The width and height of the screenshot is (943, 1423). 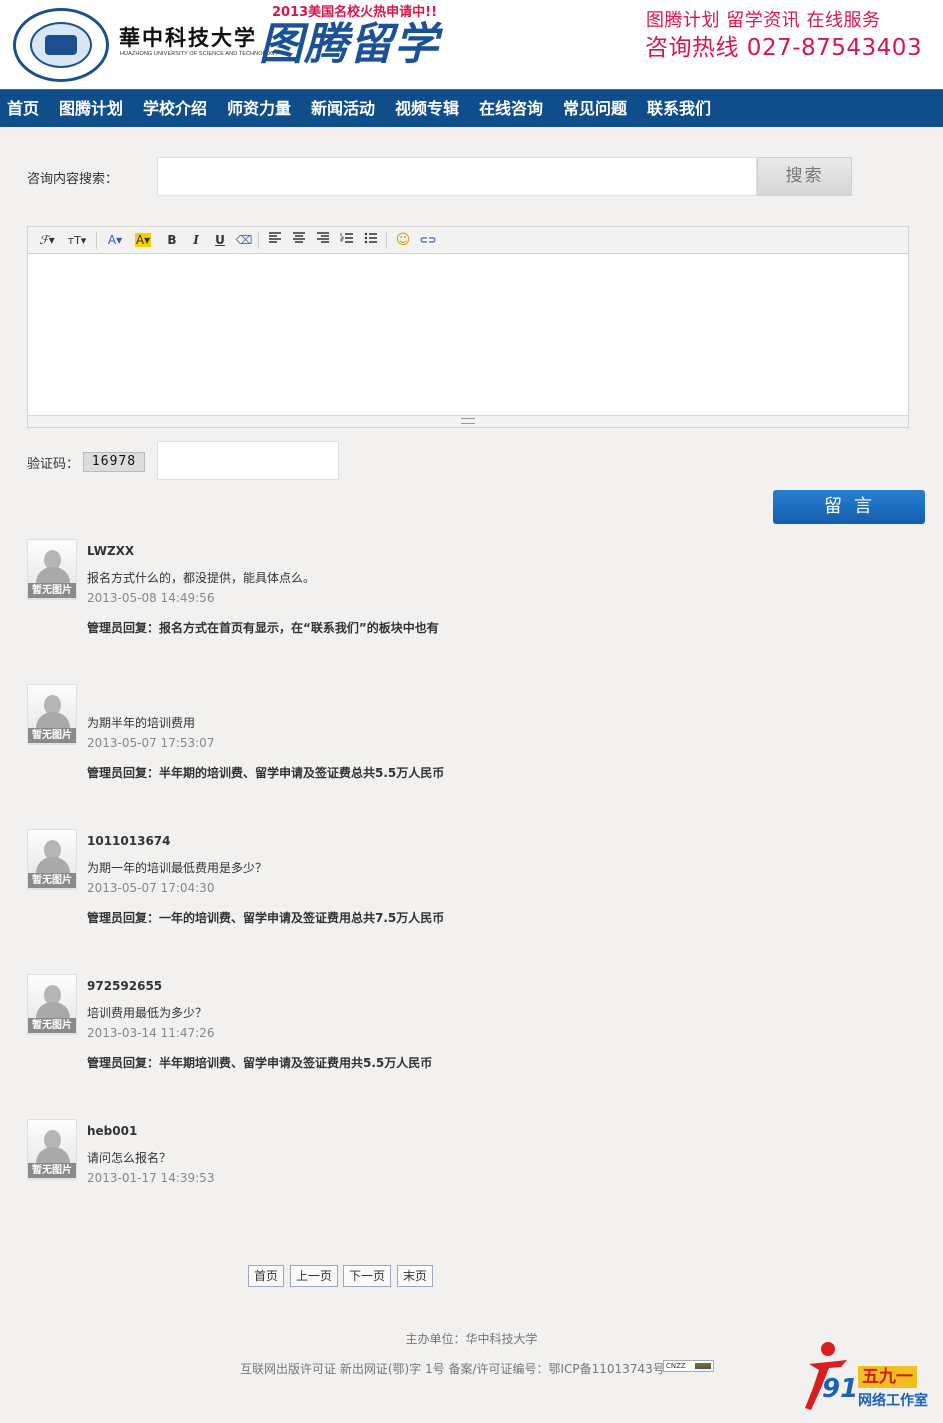 I want to click on nav-item-home: 首页, so click(x=23, y=109).